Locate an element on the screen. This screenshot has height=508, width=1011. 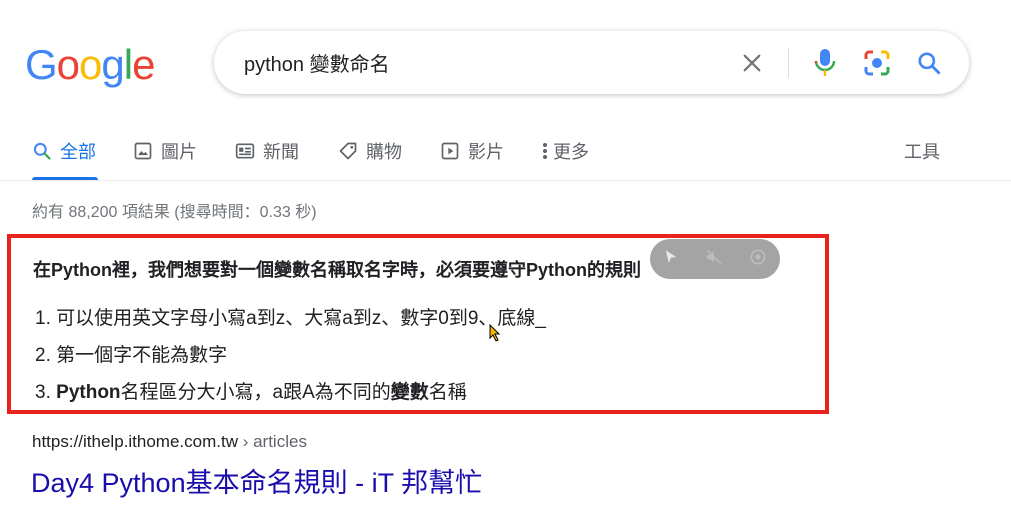
item-text: 可以使用英文字母小寫a到z、大寫a到z、數字0到9、底線_ is located at coordinates (301, 318).